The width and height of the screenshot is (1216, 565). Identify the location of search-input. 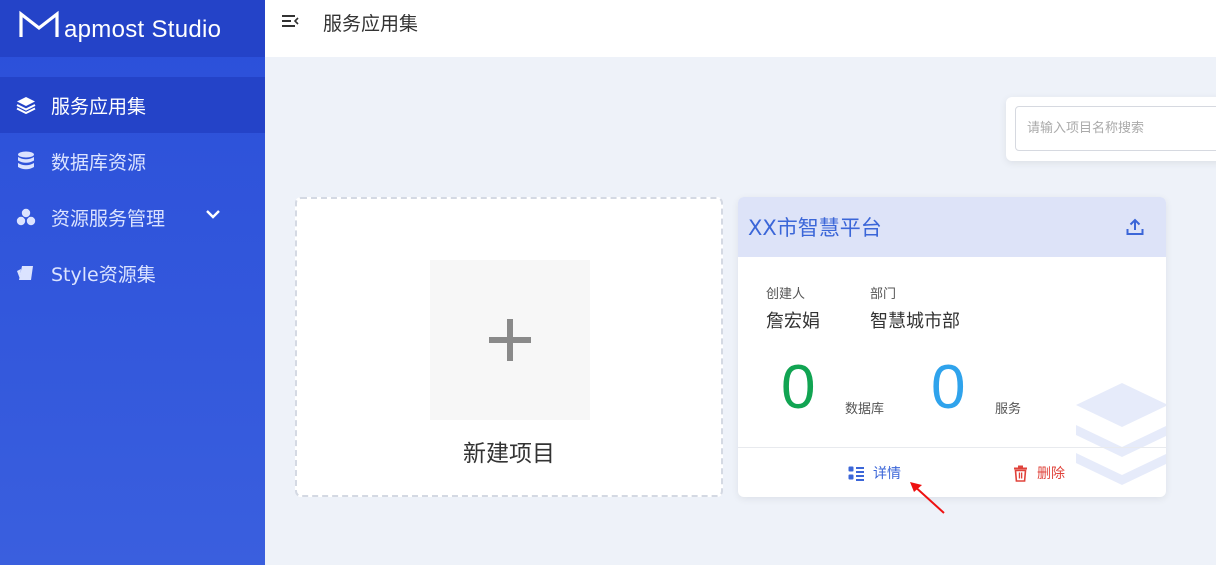
(1115, 128).